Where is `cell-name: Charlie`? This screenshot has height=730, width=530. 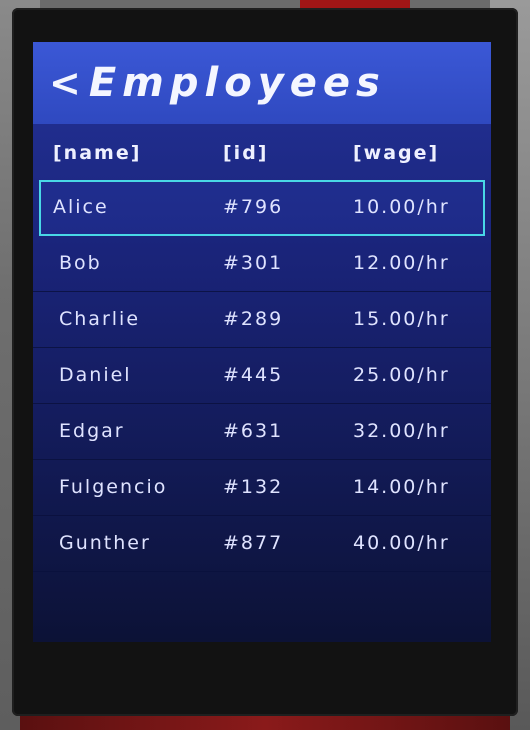 cell-name: Charlie is located at coordinates (100, 319).